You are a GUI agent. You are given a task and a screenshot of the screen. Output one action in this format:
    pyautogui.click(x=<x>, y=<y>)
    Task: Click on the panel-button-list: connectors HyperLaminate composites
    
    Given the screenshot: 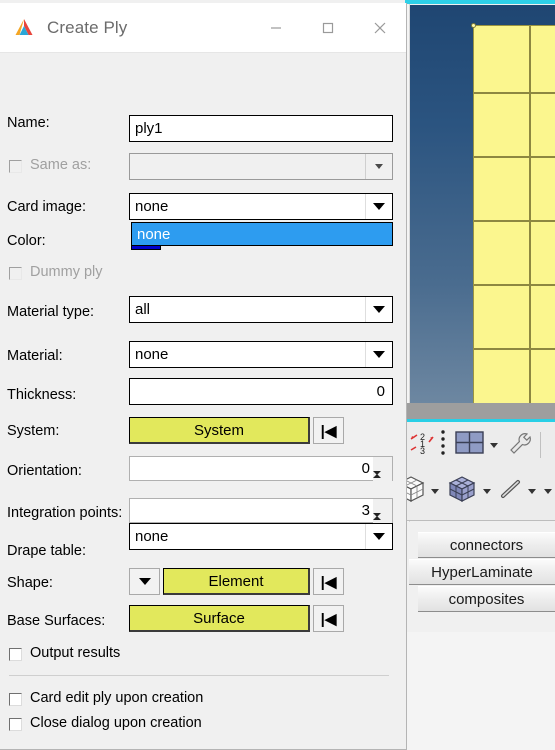 What is the action you would take?
    pyautogui.click(x=480, y=577)
    